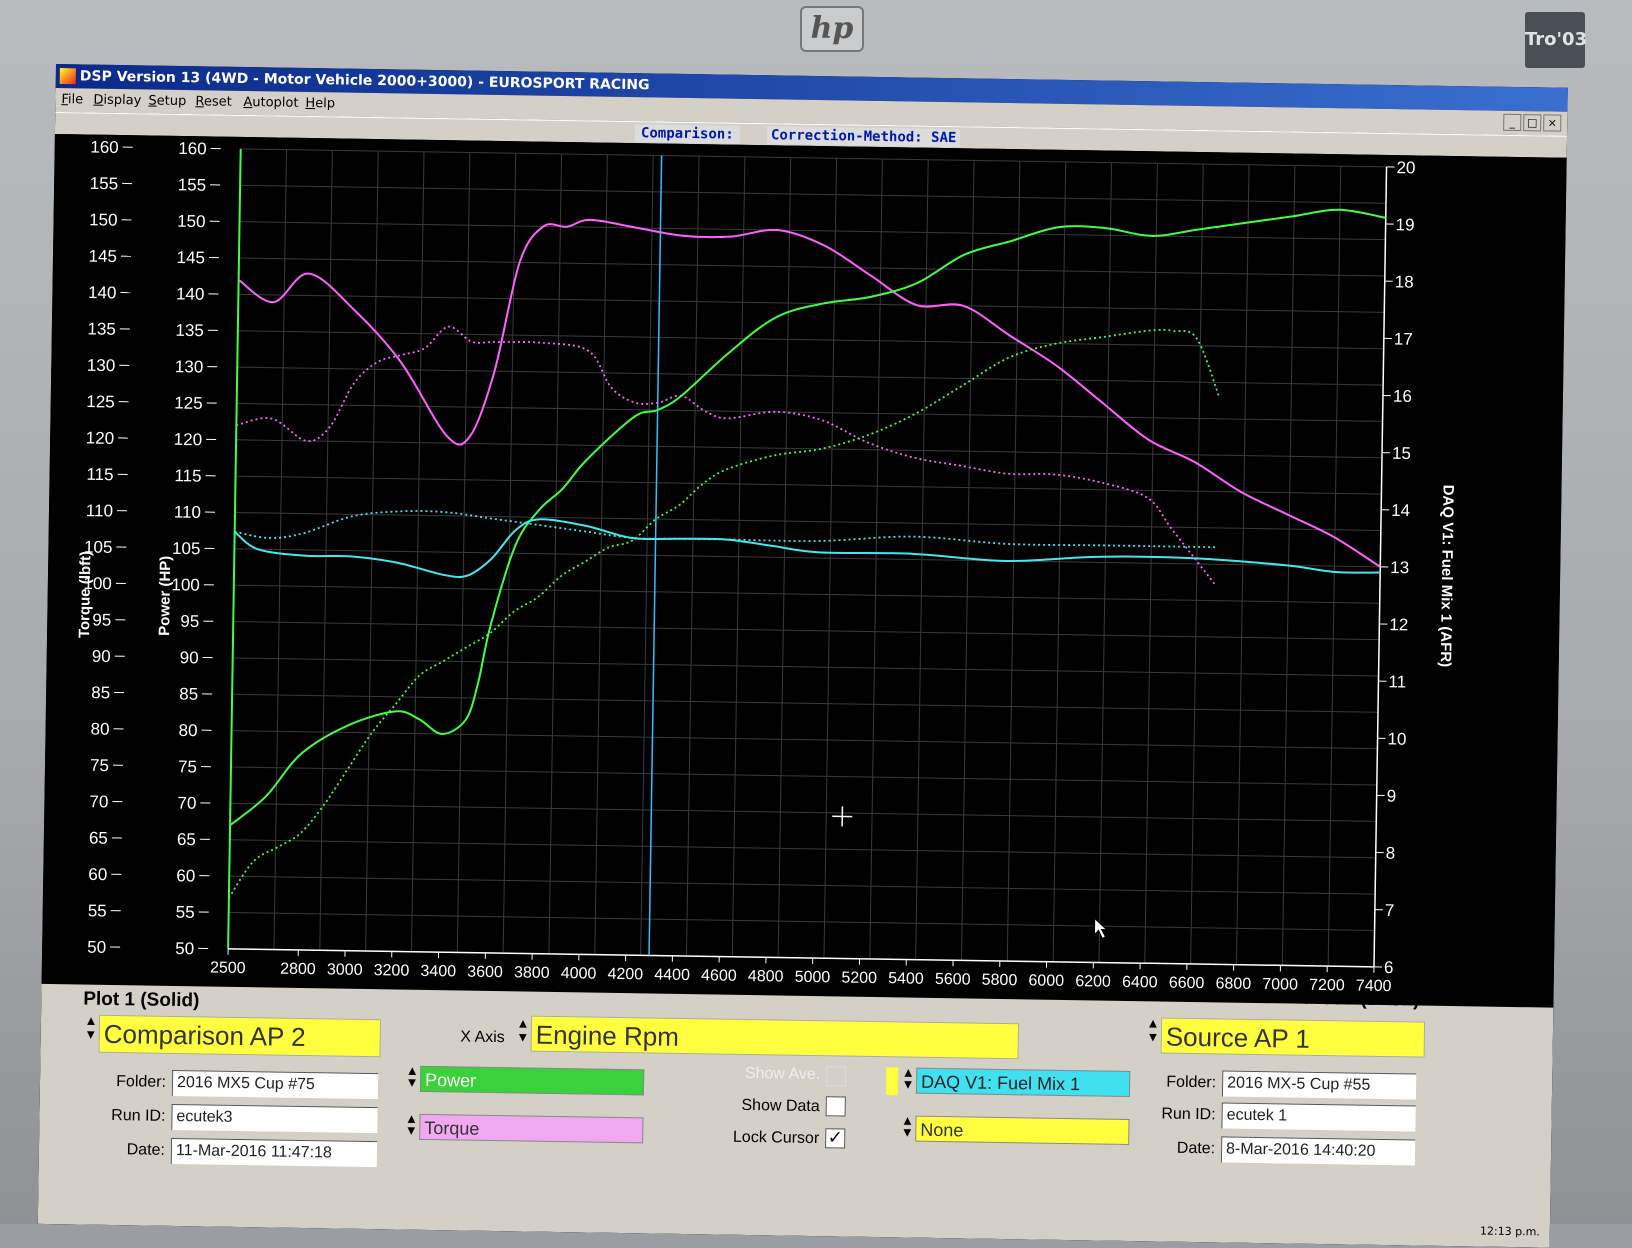 The image size is (1632, 1248). Describe the element at coordinates (186, 803) in the screenshot. I see `power-tick-label: 70` at that location.